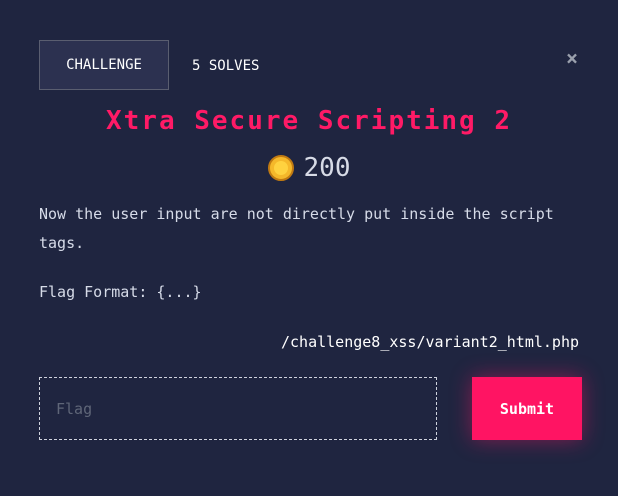 Image resolution: width=618 pixels, height=496 pixels. Describe the element at coordinates (572, 58) in the screenshot. I see `close-icon: ×` at that location.